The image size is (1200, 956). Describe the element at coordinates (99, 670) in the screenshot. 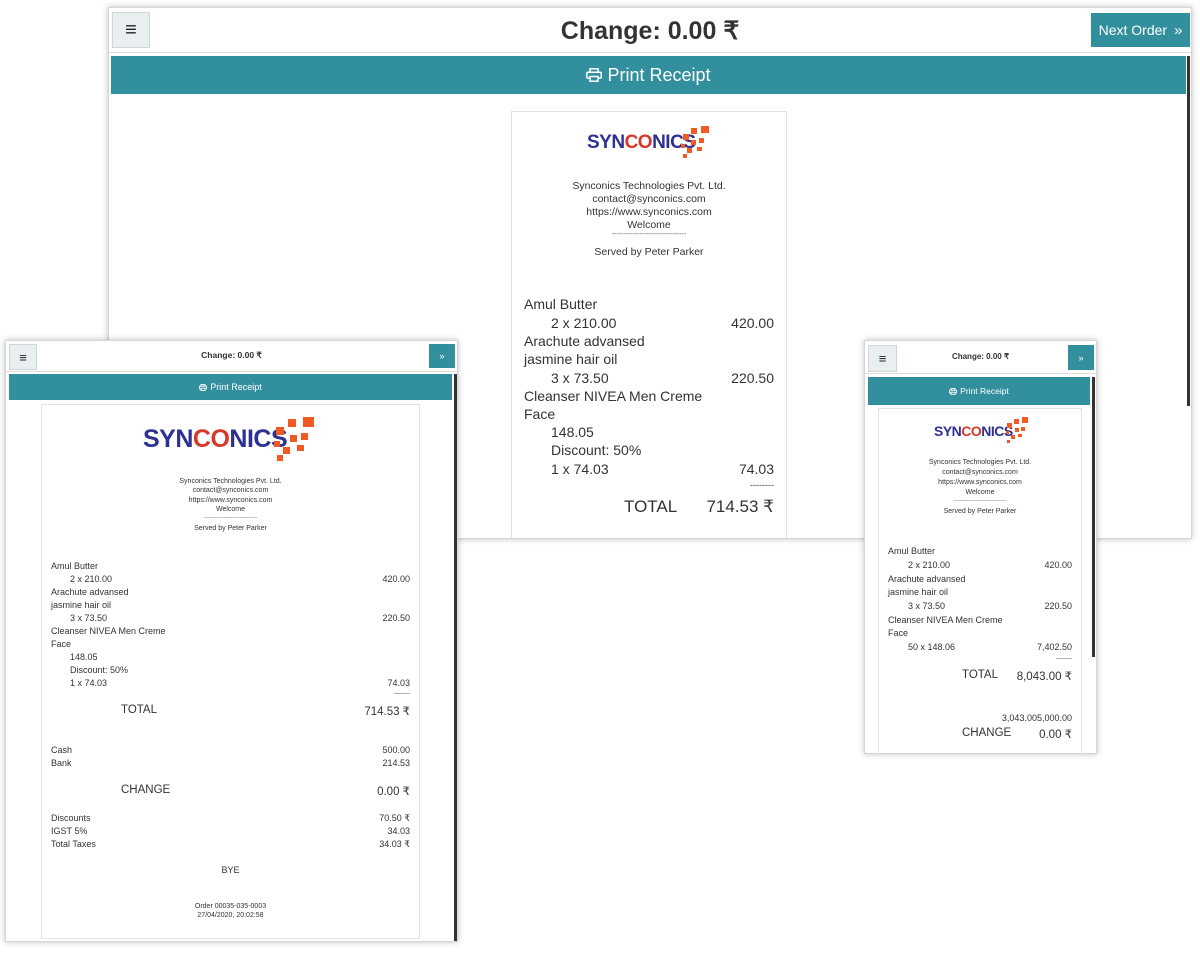

I see `line-item-discount: Discount: 50%` at that location.